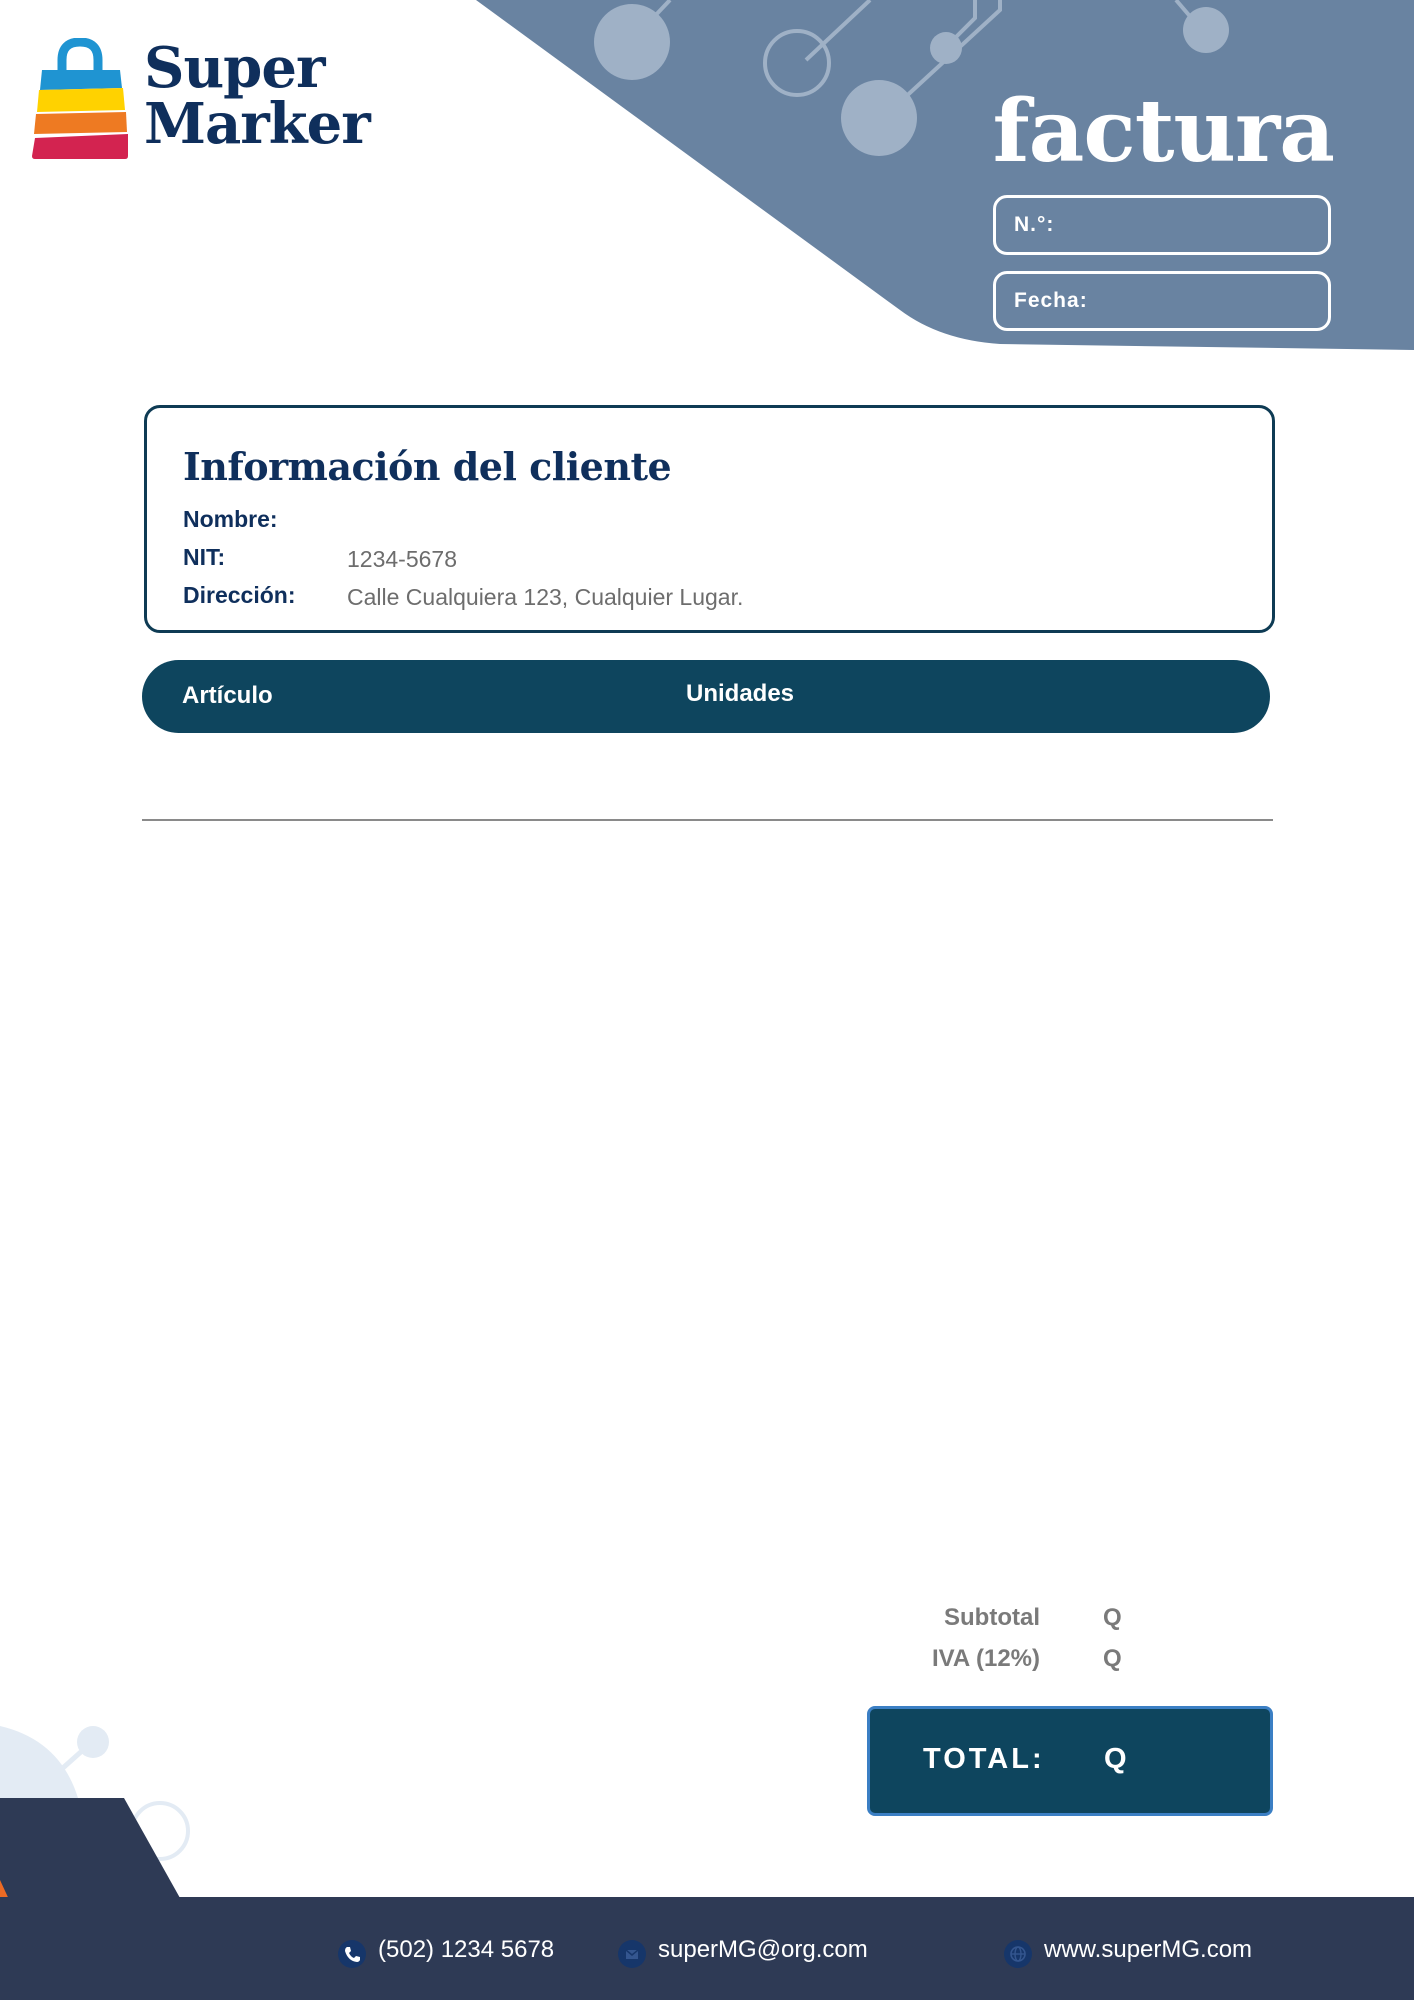  What do you see at coordinates (1163, 131) in the screenshot?
I see `invoice-title: factura` at bounding box center [1163, 131].